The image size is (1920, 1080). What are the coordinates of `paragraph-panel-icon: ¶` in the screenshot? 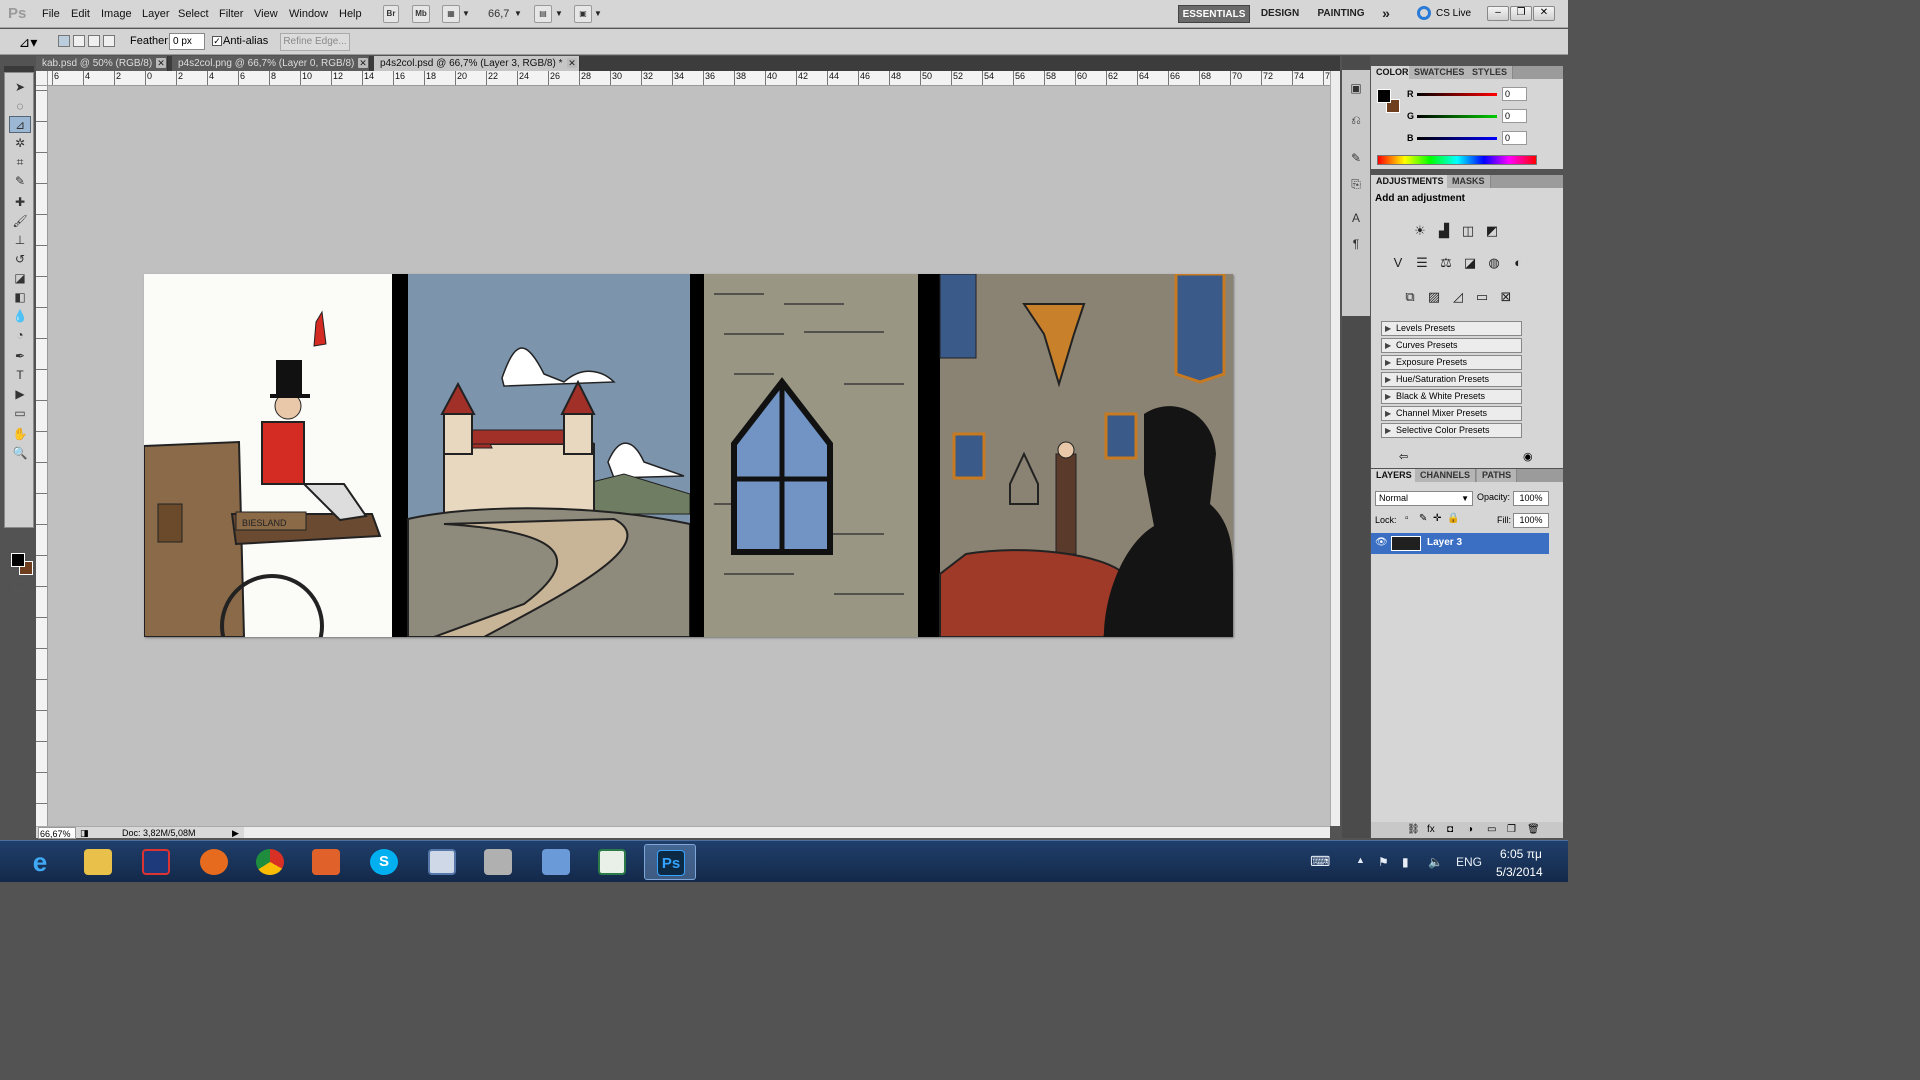 It's located at (1356, 244).